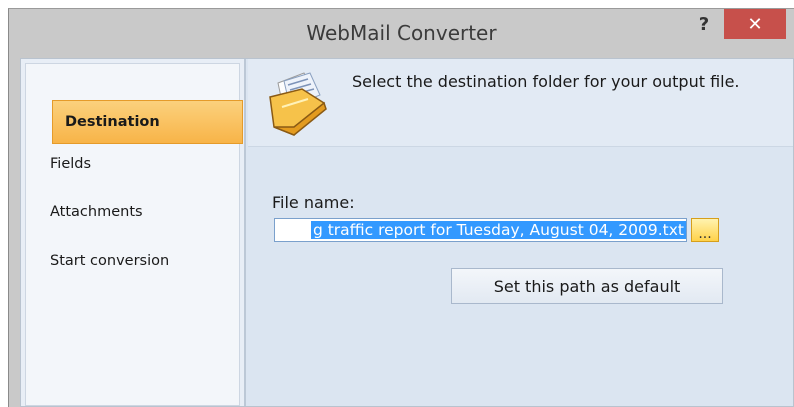  I want to click on set-default-path-button: Set this path as default, so click(587, 286).